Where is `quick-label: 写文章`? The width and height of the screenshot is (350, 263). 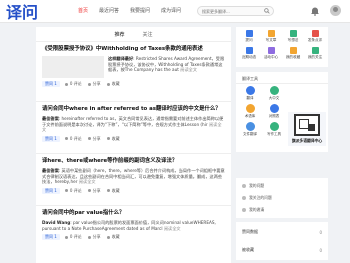 quick-label: 写文章 is located at coordinates (271, 40).